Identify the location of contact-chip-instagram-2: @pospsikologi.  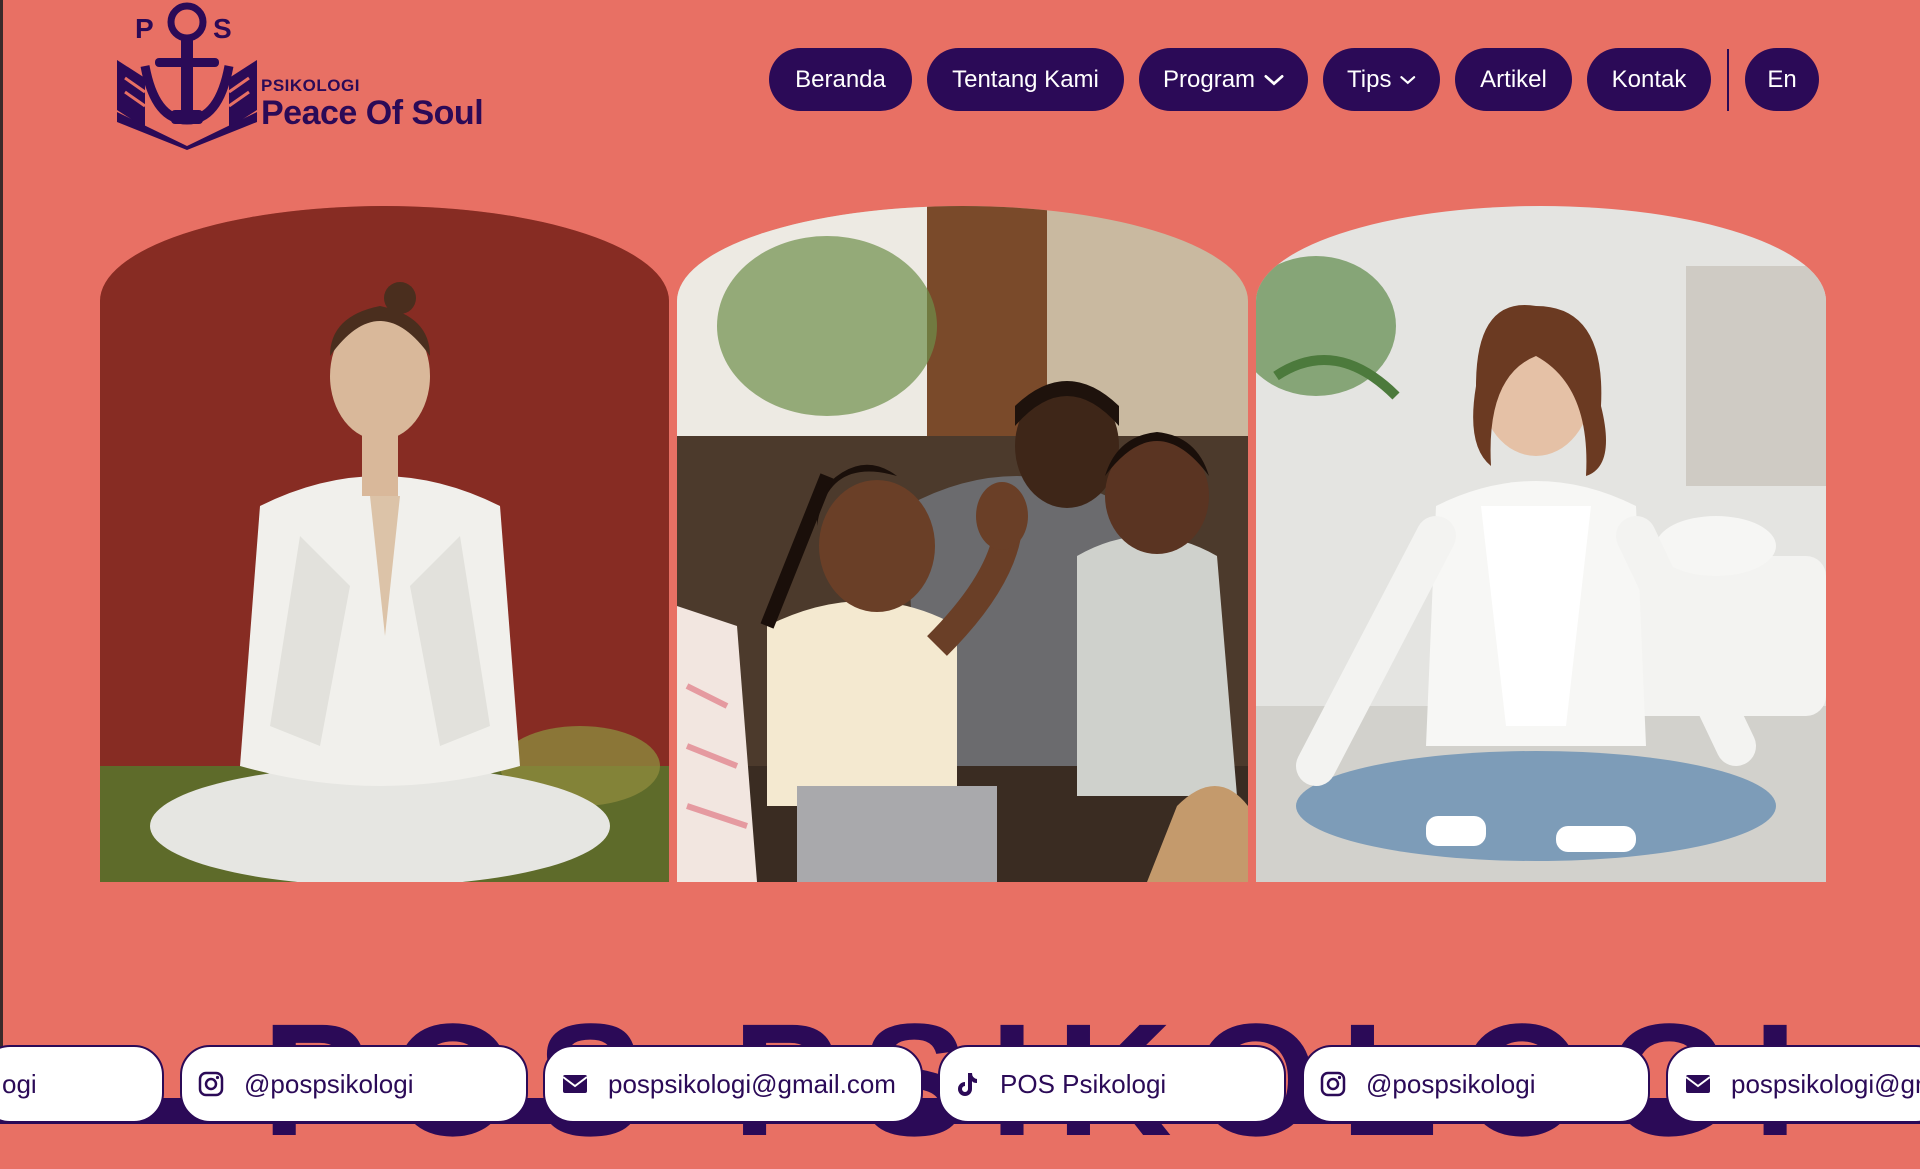
(1476, 1084).